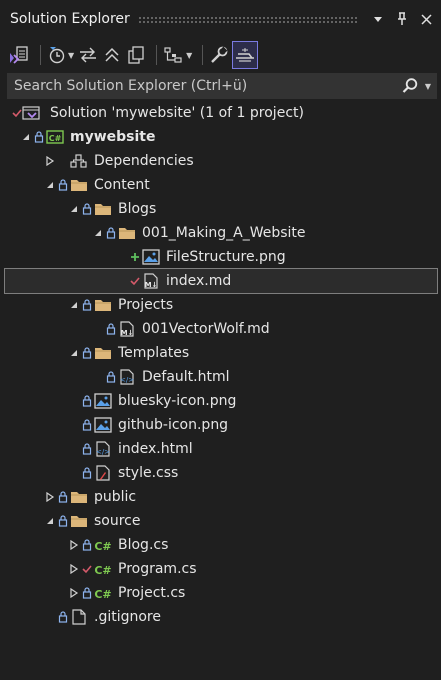 The height and width of the screenshot is (680, 441). Describe the element at coordinates (31, 113) in the screenshot. I see `solution-icon` at that location.